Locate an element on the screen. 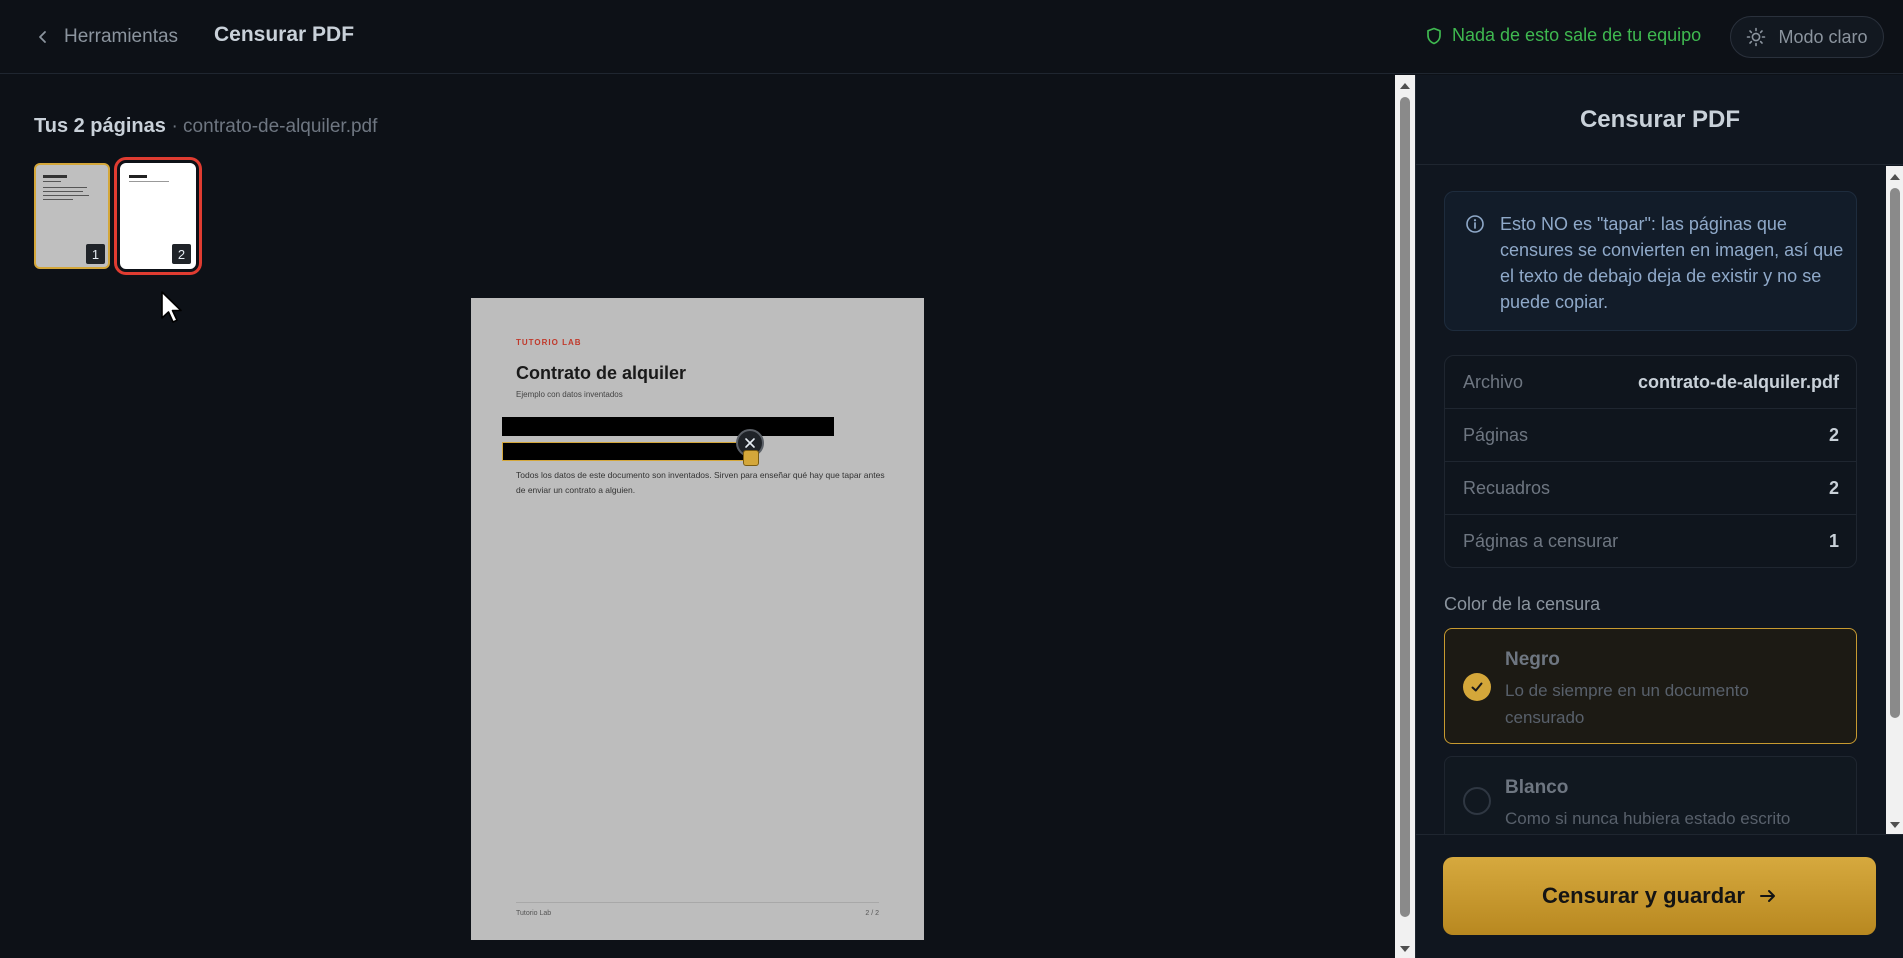  stat-key: Páginas is located at coordinates (1496, 434).